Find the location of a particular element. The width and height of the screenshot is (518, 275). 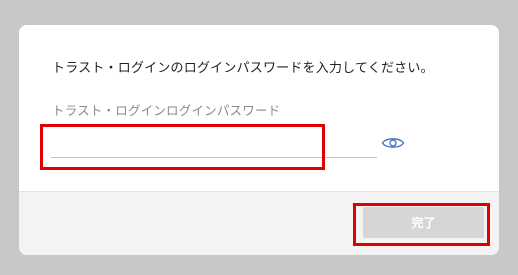

eye-icon is located at coordinates (393, 143).